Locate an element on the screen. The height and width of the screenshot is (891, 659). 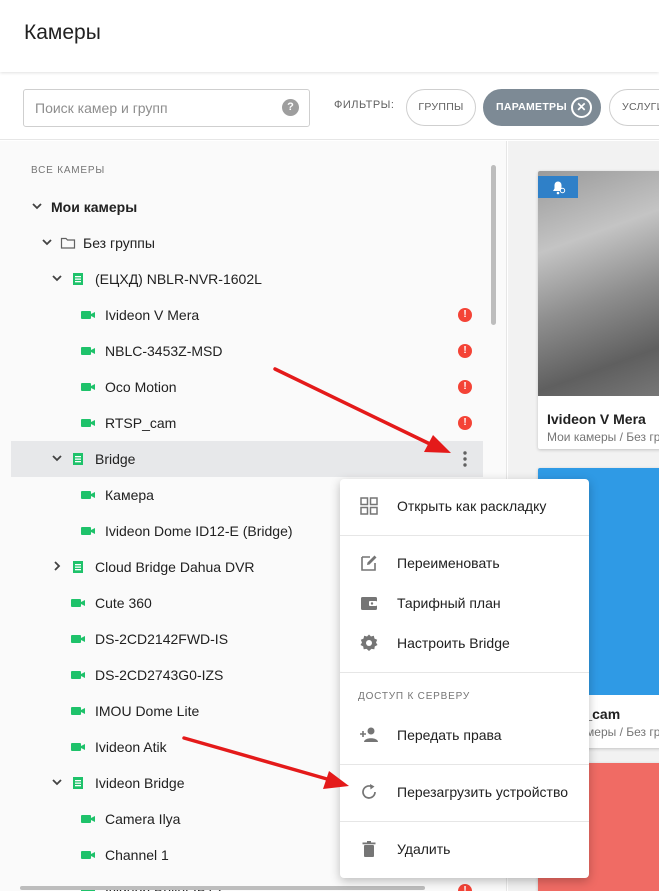
filter-chip-parameters: ПАРАМЕТРЫ ✕ is located at coordinates (542, 107).